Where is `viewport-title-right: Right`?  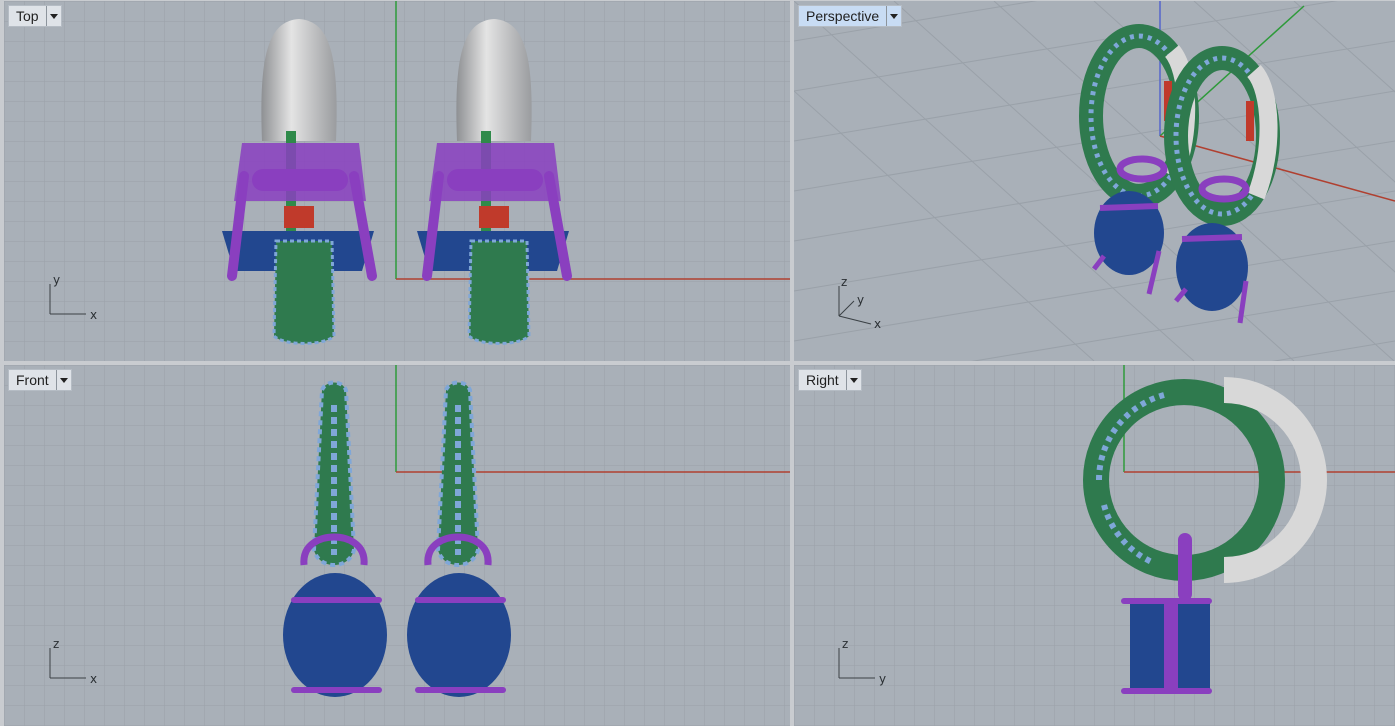
viewport-title-right: Right is located at coordinates (830, 380).